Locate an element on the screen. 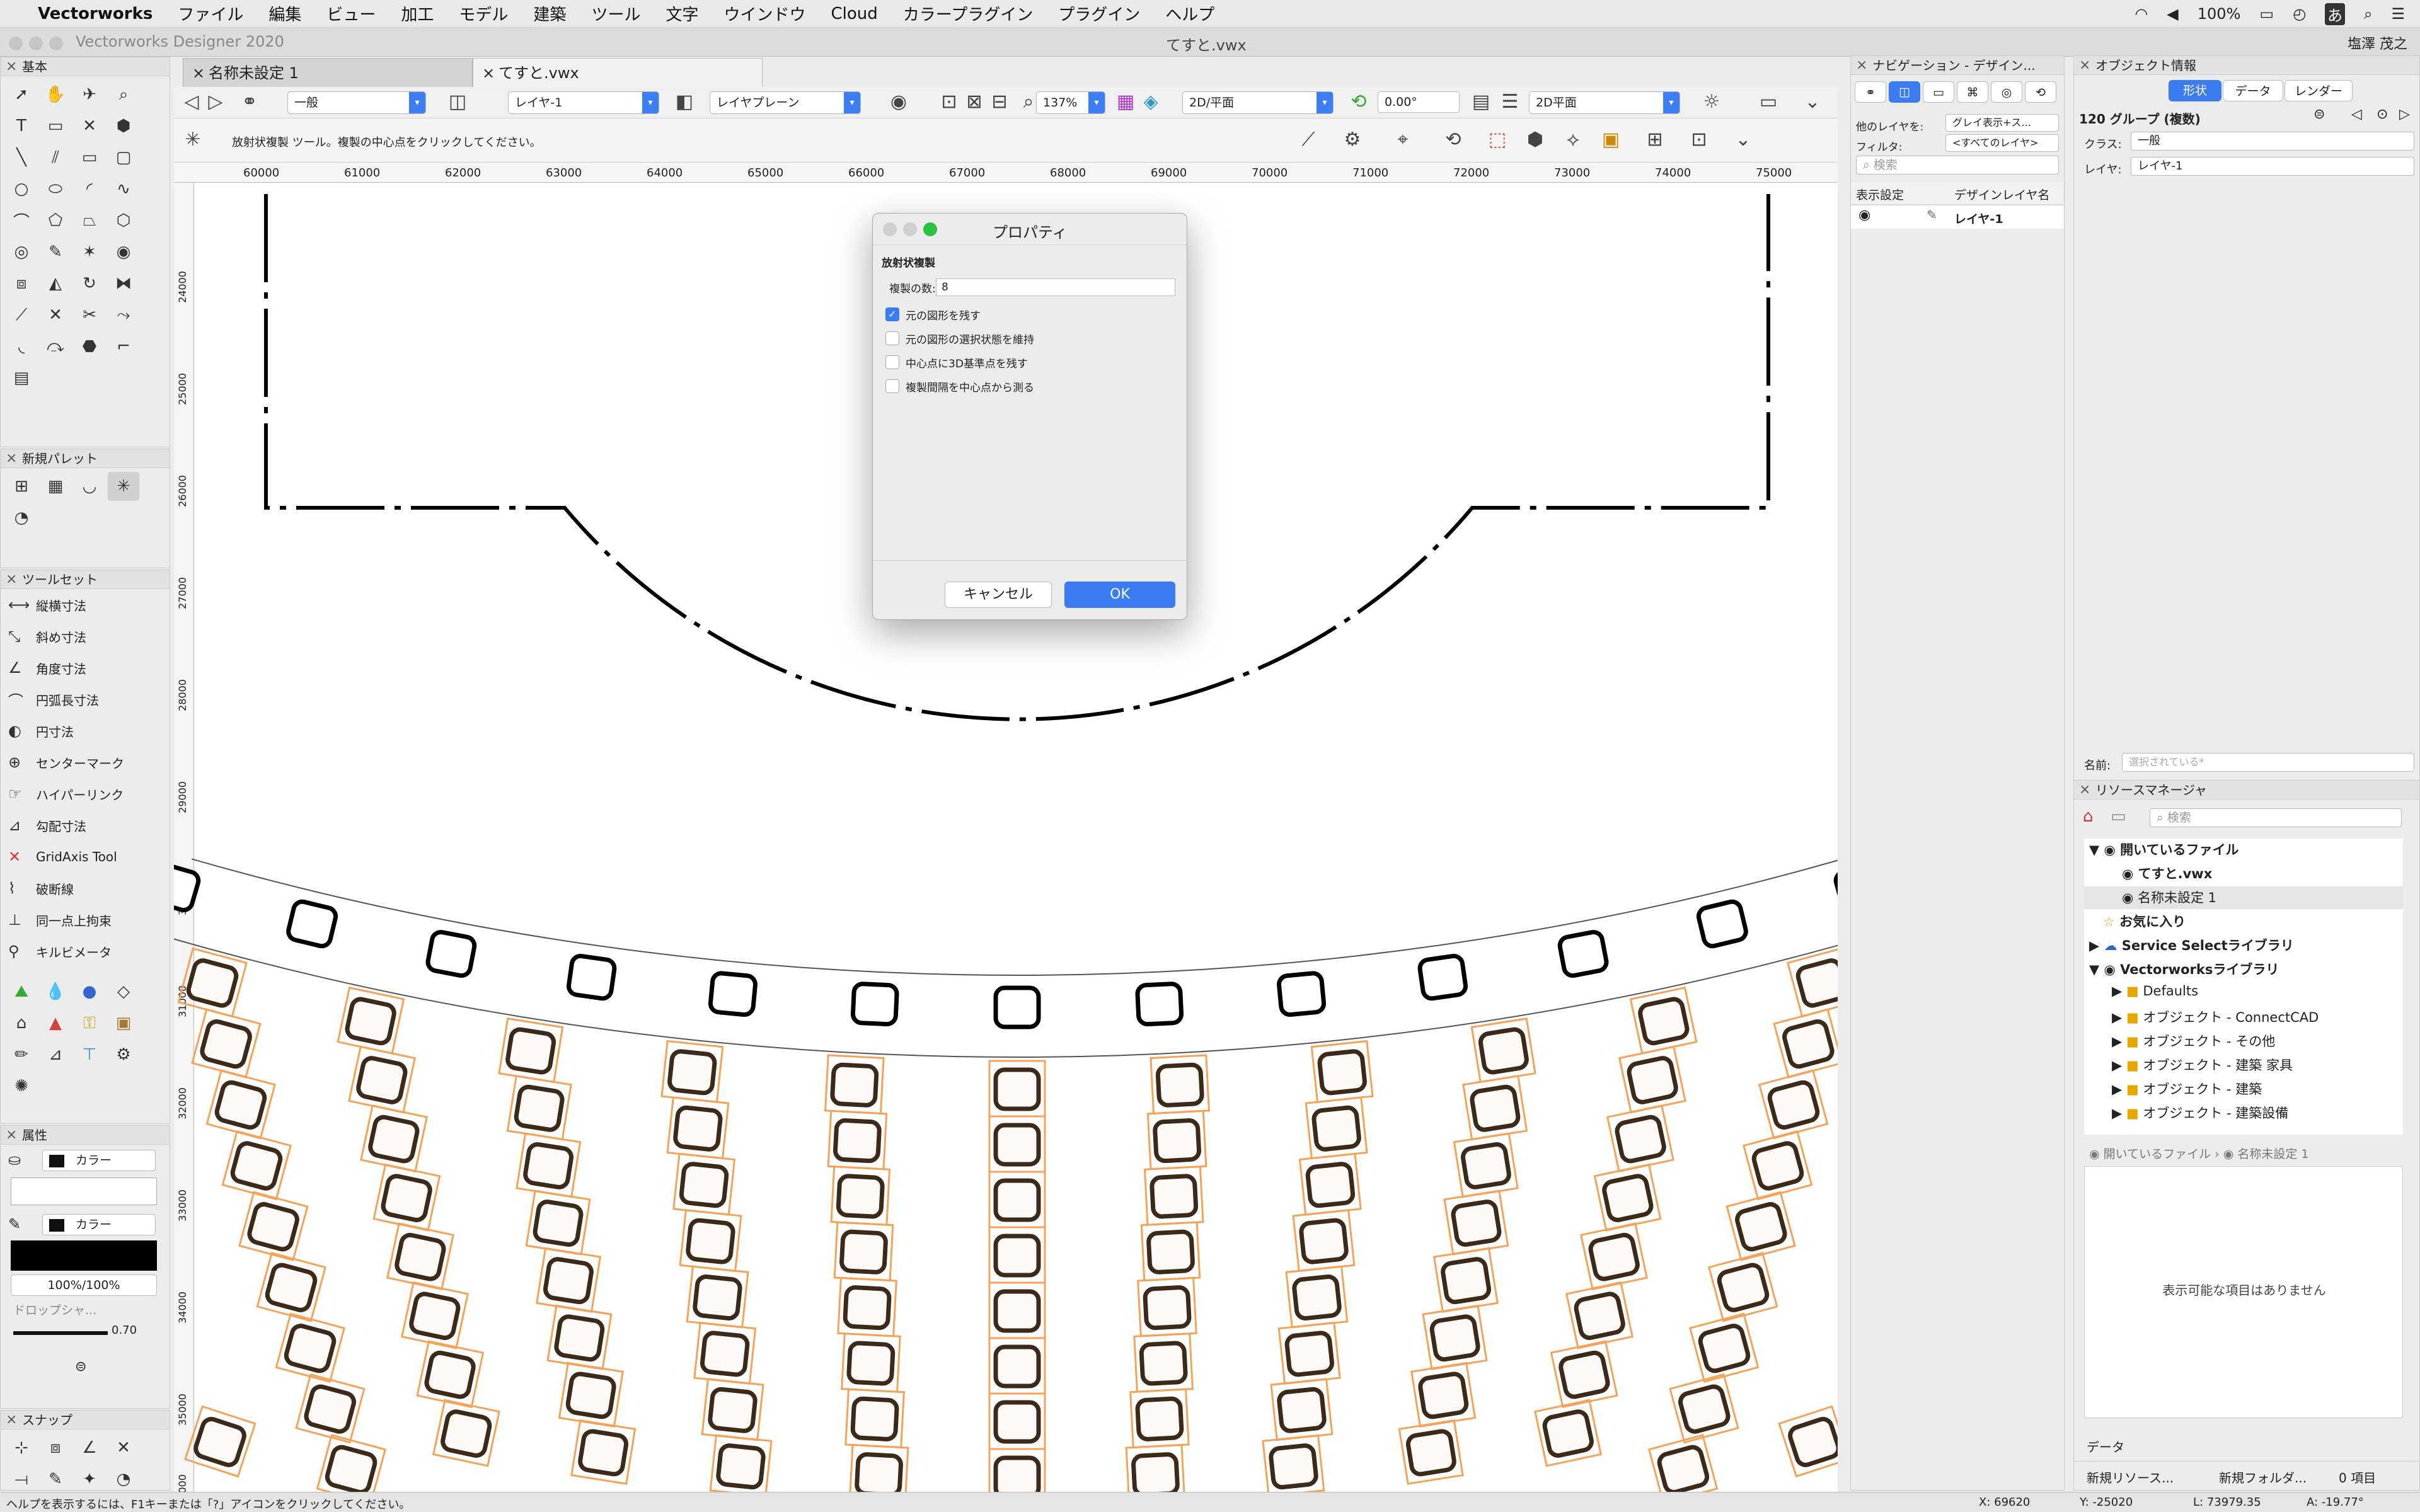 This screenshot has height=1512, width=2420. tree-item-folder: ▶ ■ オブジェクト - ConnectCAD is located at coordinates (2215, 1016).